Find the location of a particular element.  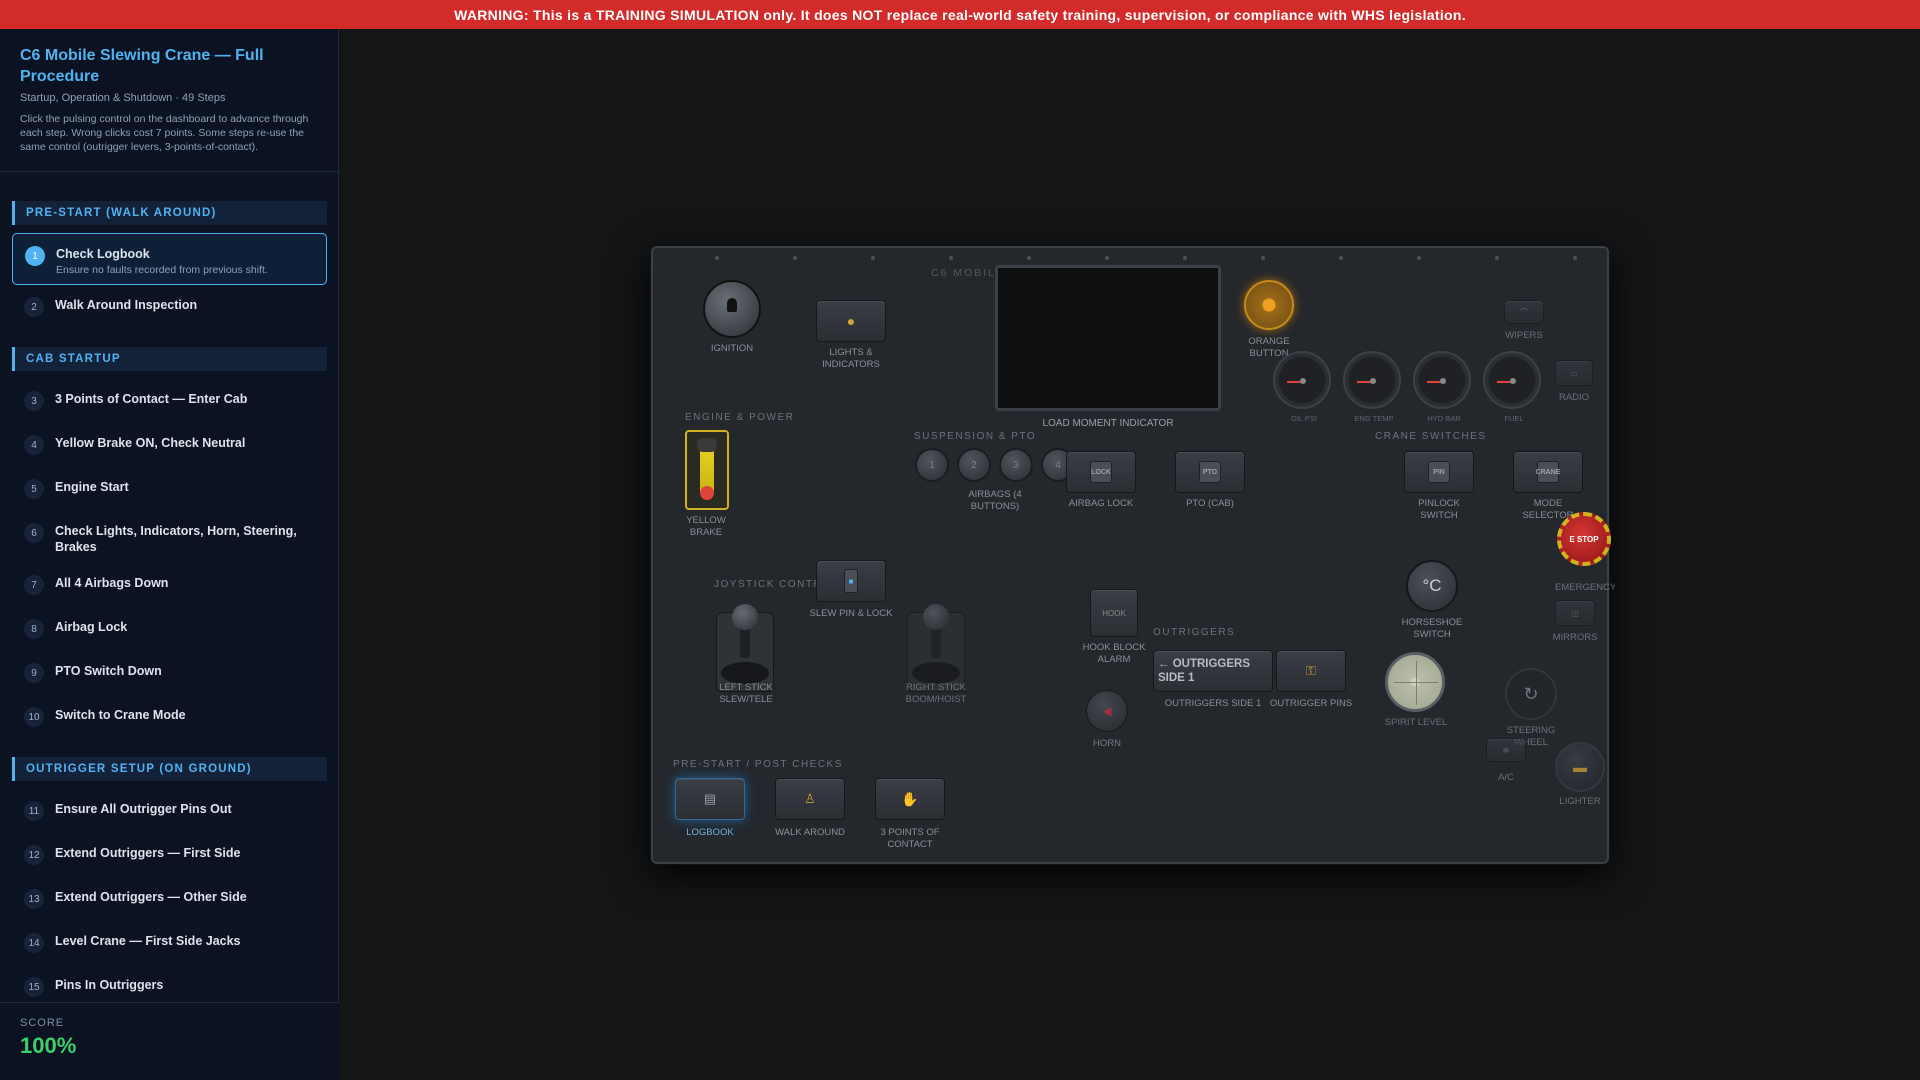

slew-pin-lock-button: ■ is located at coordinates (851, 581).